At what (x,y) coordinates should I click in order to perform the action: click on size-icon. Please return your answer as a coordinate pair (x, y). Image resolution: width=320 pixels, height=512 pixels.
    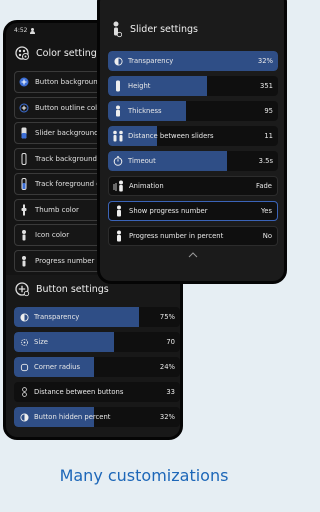
    Looking at the image, I should click on (24, 342).